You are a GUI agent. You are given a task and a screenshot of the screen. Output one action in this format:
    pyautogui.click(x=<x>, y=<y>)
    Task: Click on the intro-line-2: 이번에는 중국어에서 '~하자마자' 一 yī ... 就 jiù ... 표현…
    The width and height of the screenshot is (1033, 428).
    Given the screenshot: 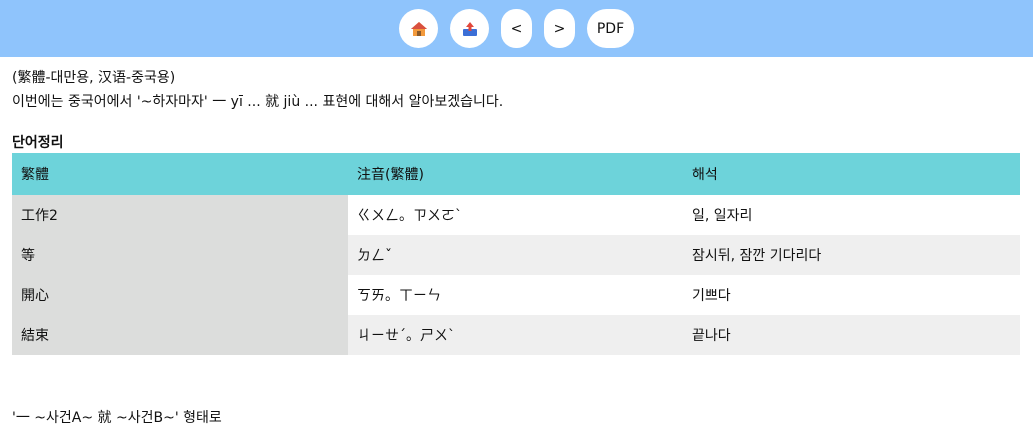 What is the action you would take?
    pyautogui.click(x=258, y=102)
    